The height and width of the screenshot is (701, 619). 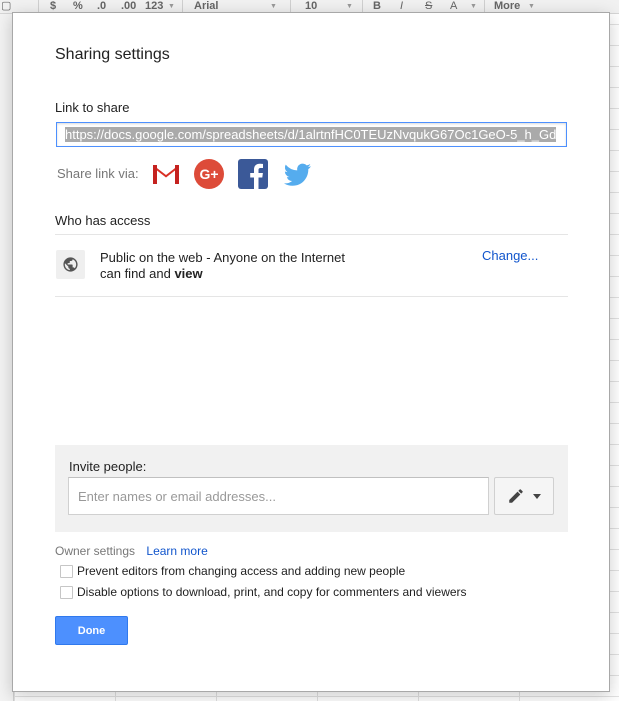 I want to click on gmail-icon, so click(x=166, y=174).